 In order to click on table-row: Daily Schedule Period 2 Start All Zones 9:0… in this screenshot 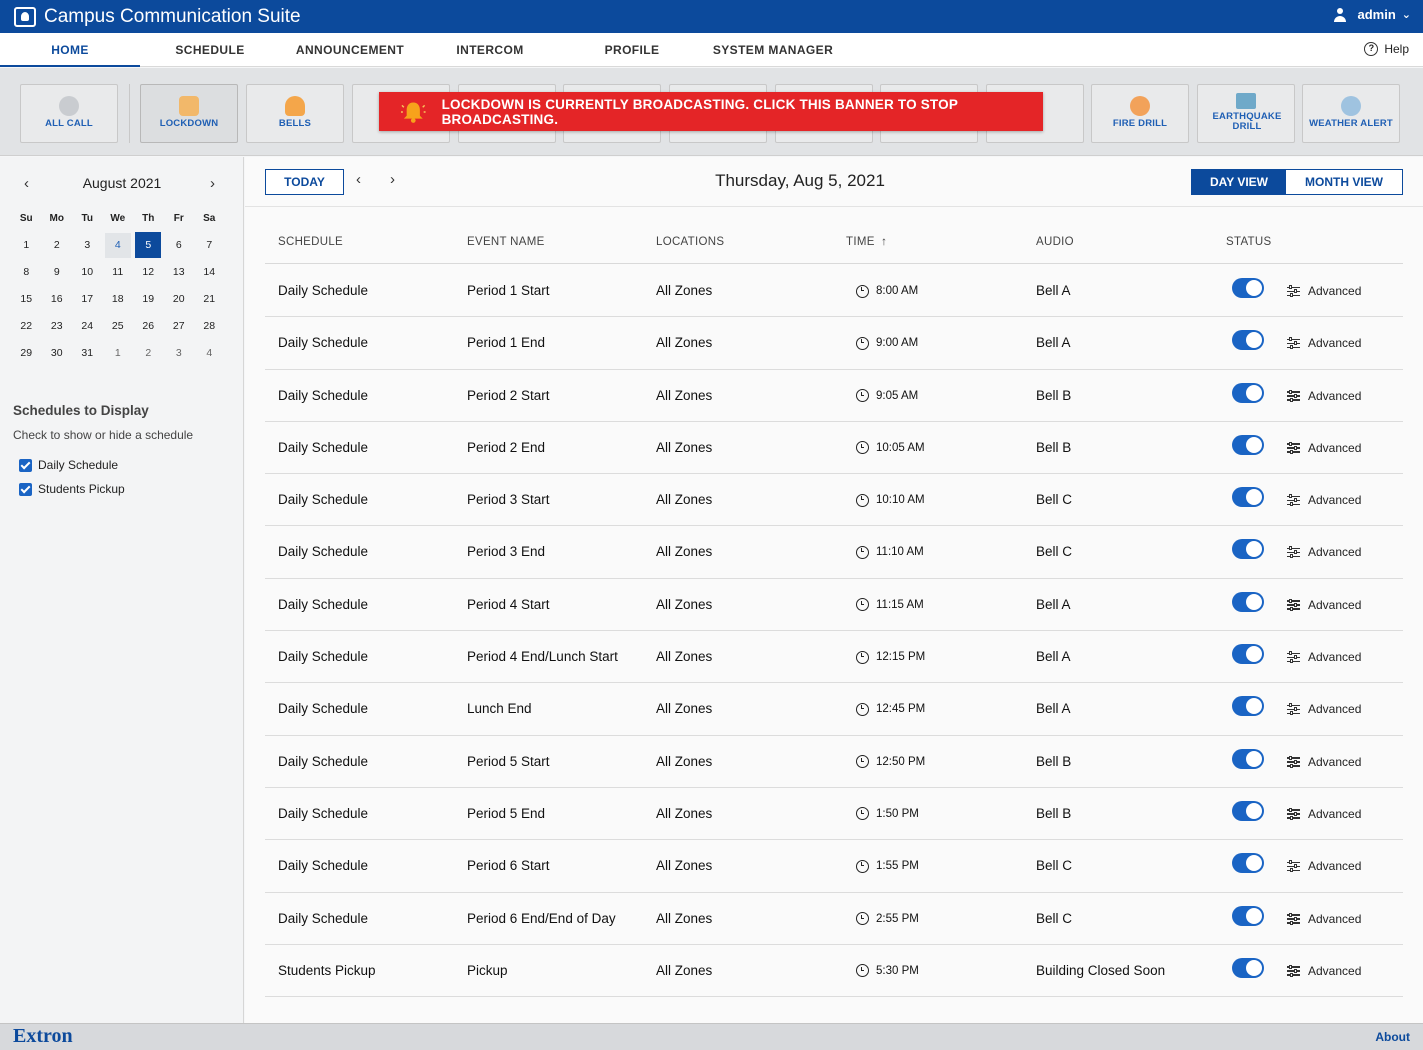, I will do `click(834, 396)`.